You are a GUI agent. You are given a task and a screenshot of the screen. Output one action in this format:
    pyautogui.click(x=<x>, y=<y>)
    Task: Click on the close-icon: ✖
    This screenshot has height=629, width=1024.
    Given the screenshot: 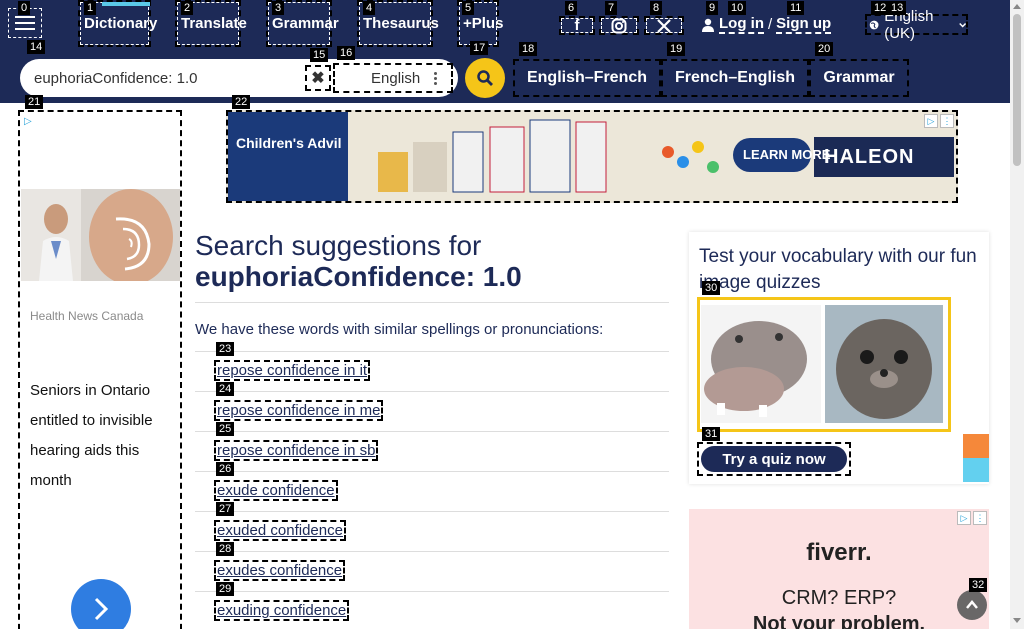 What is the action you would take?
    pyautogui.click(x=318, y=78)
    